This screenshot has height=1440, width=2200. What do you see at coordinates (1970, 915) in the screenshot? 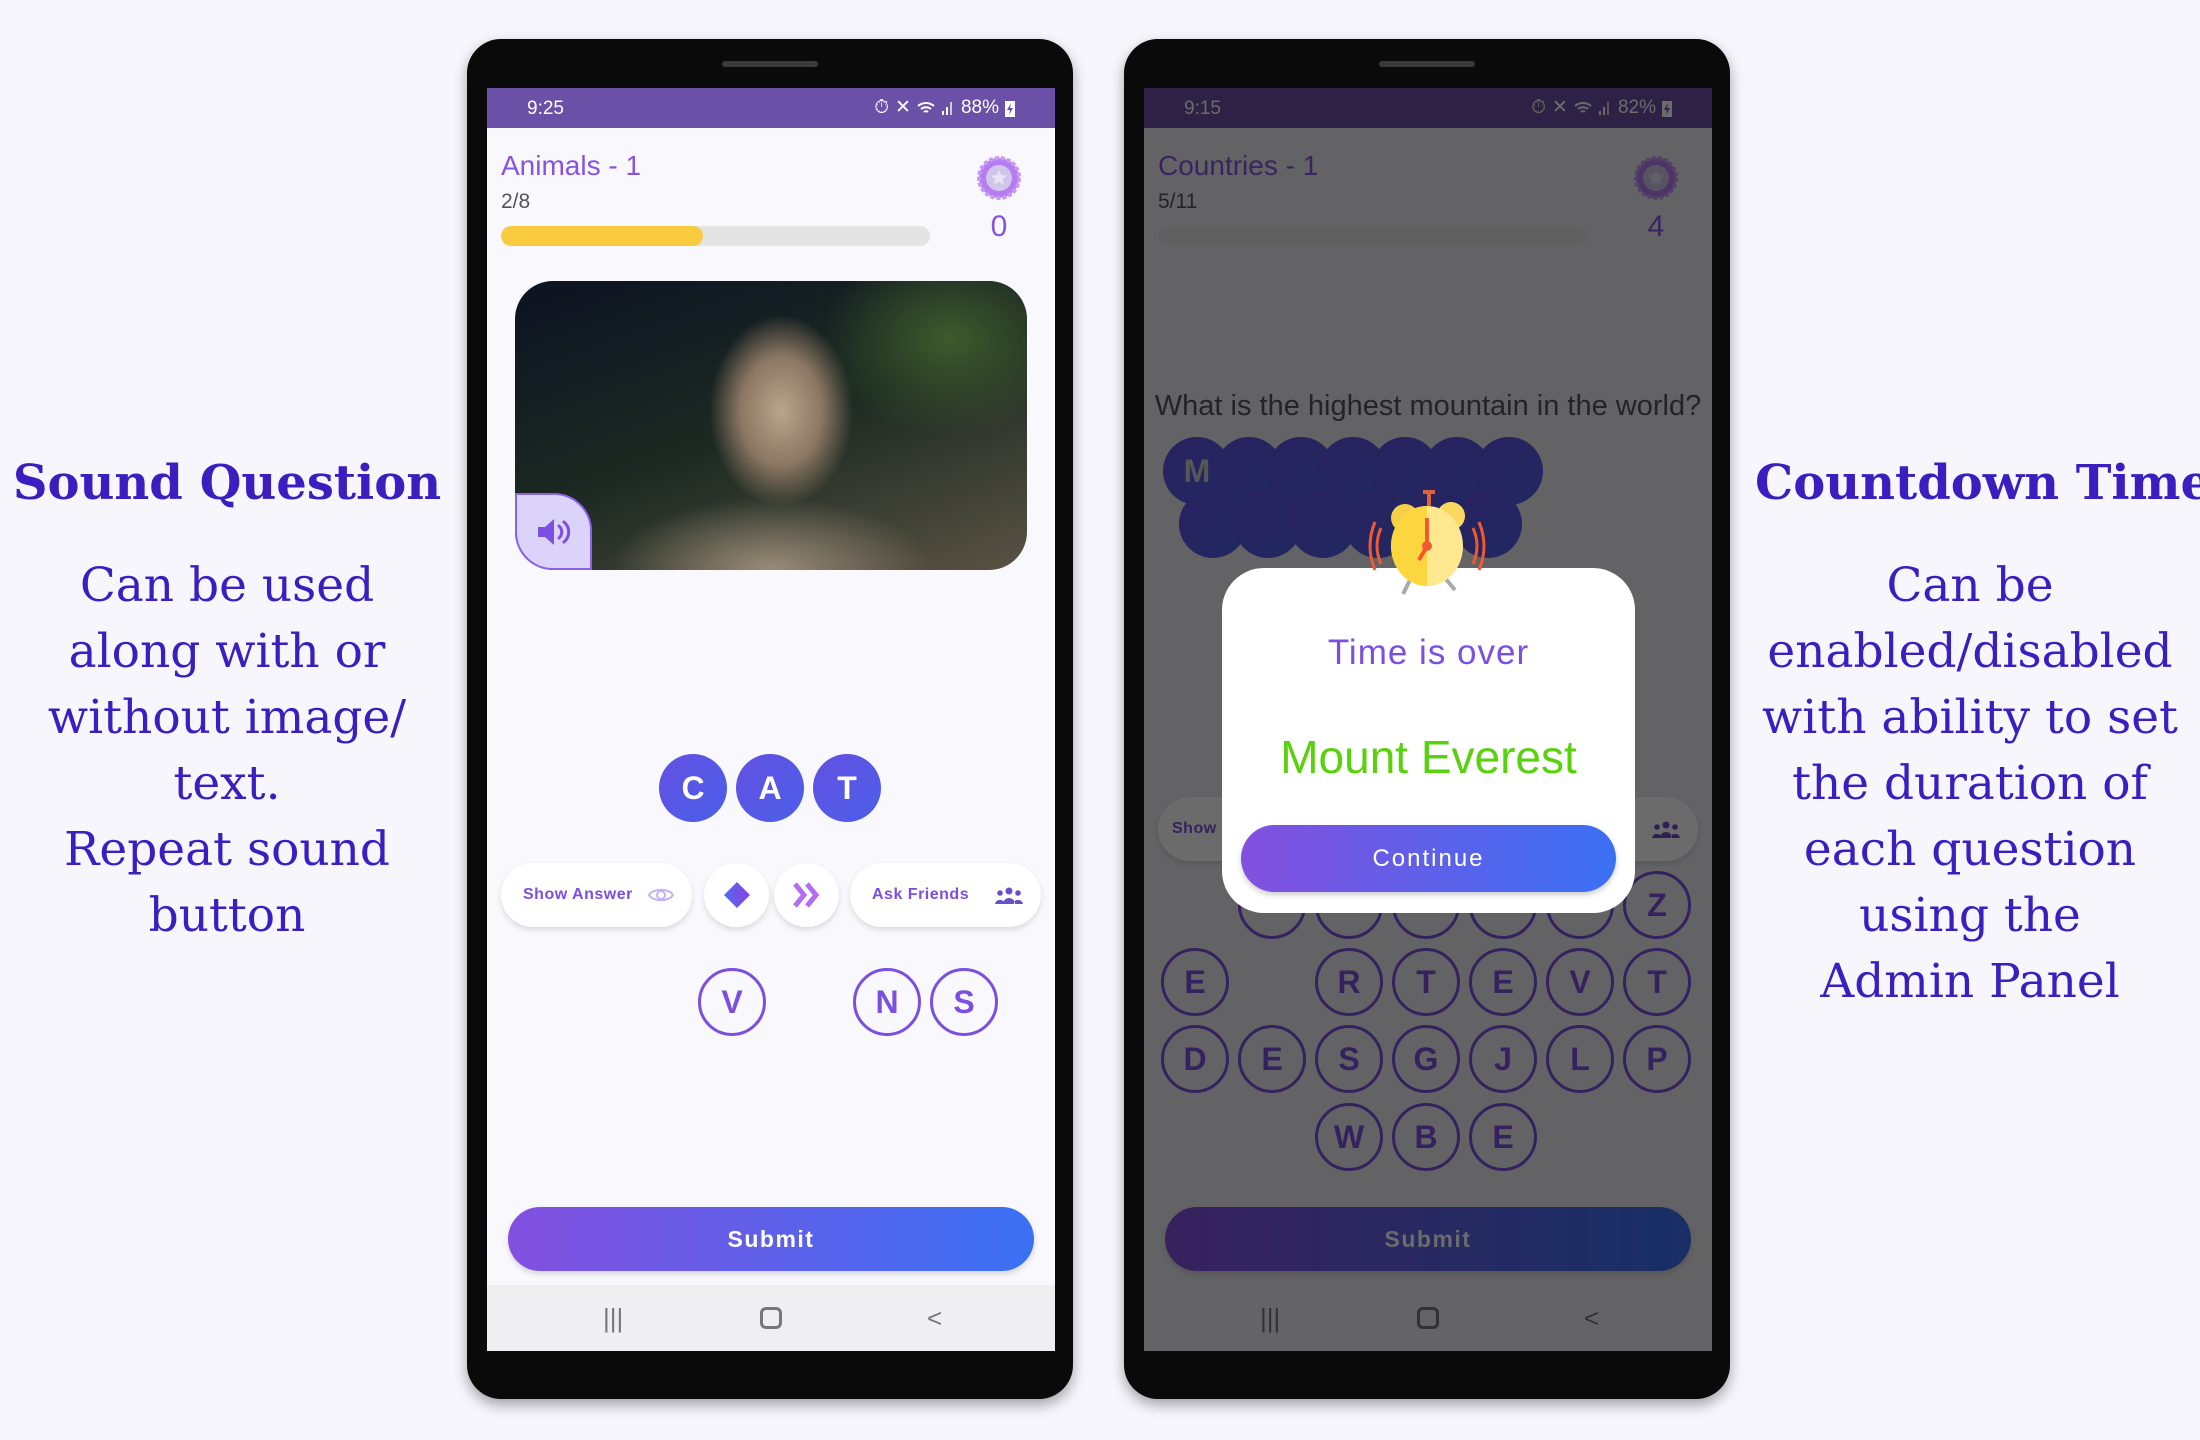
I see `caption-line: using the` at bounding box center [1970, 915].